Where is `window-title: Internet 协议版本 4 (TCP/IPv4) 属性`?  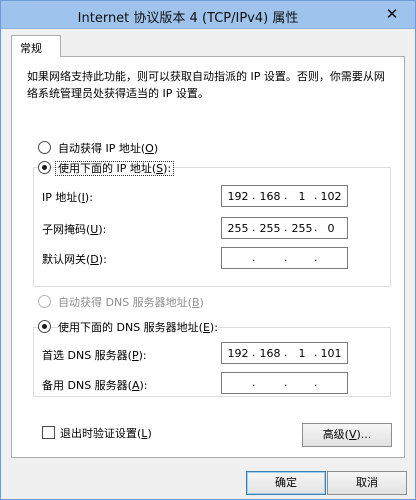 window-title: Internet 协议版本 4 (TCP/IPv4) 属性 is located at coordinates (188, 18).